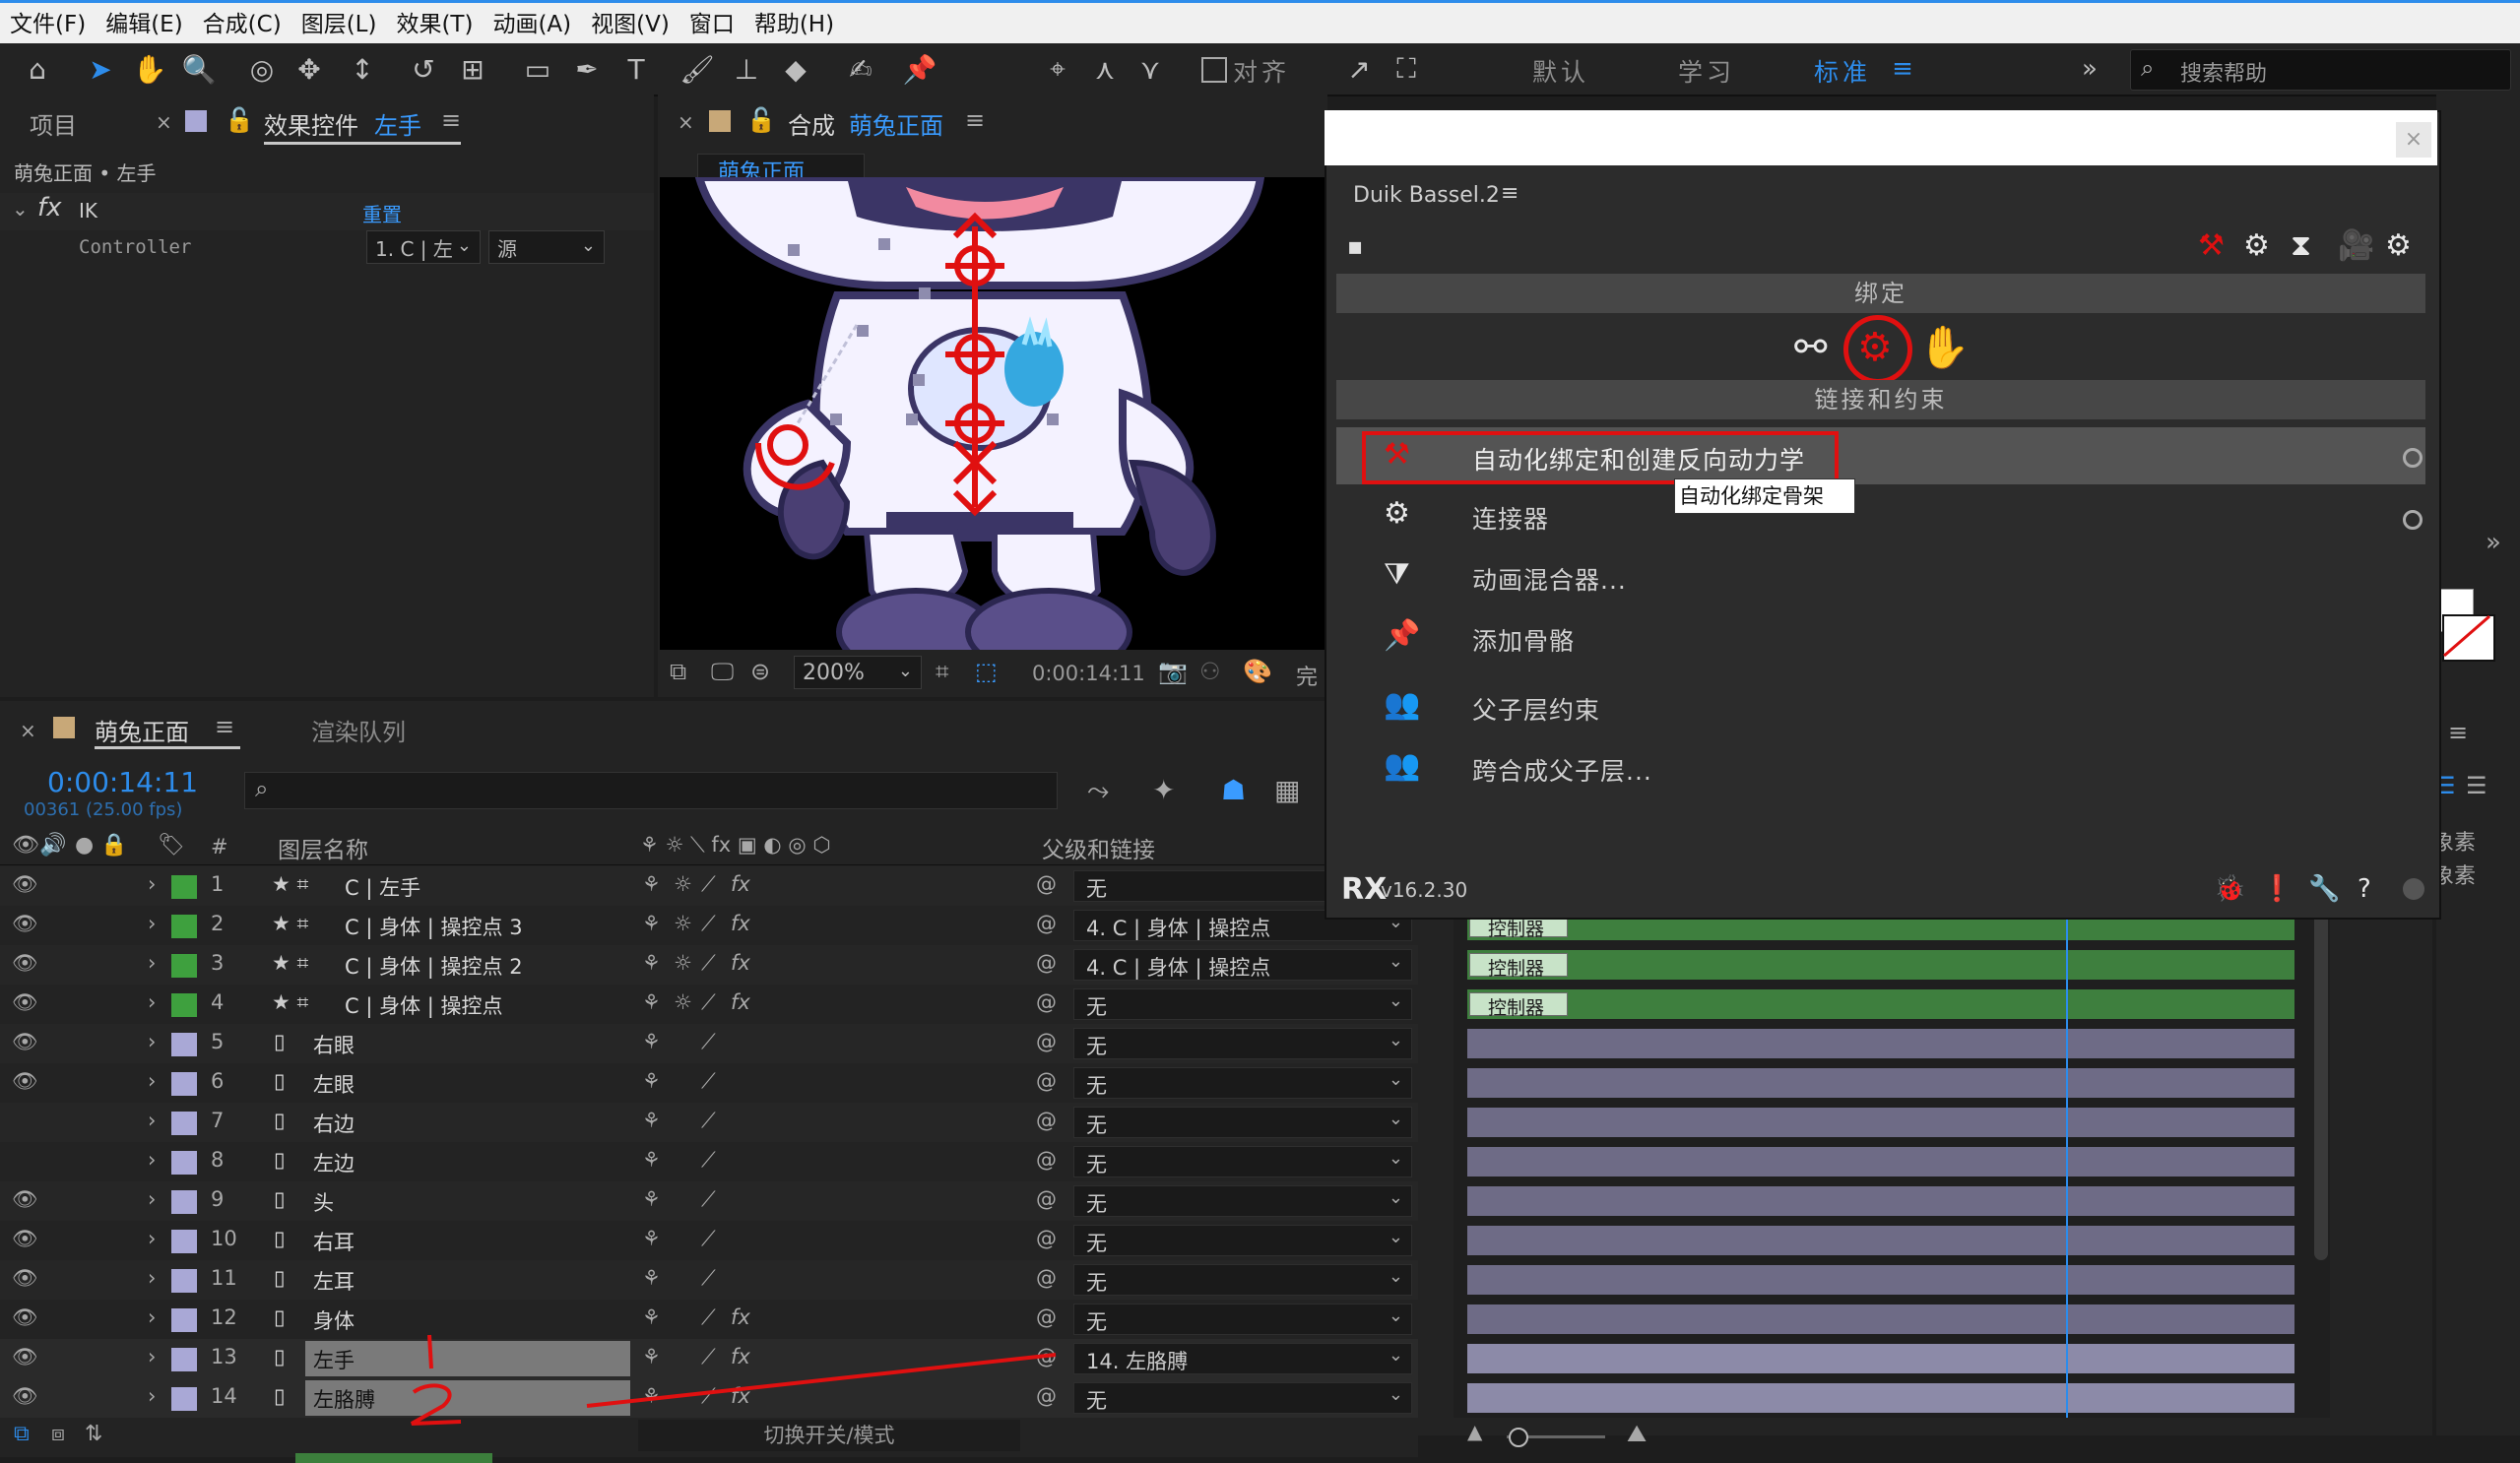 Image resolution: width=2520 pixels, height=1463 pixels. I want to click on table-row: 👁›1★ ⌗C | 左手⚘☼⟋fx@无⌄, so click(709, 886).